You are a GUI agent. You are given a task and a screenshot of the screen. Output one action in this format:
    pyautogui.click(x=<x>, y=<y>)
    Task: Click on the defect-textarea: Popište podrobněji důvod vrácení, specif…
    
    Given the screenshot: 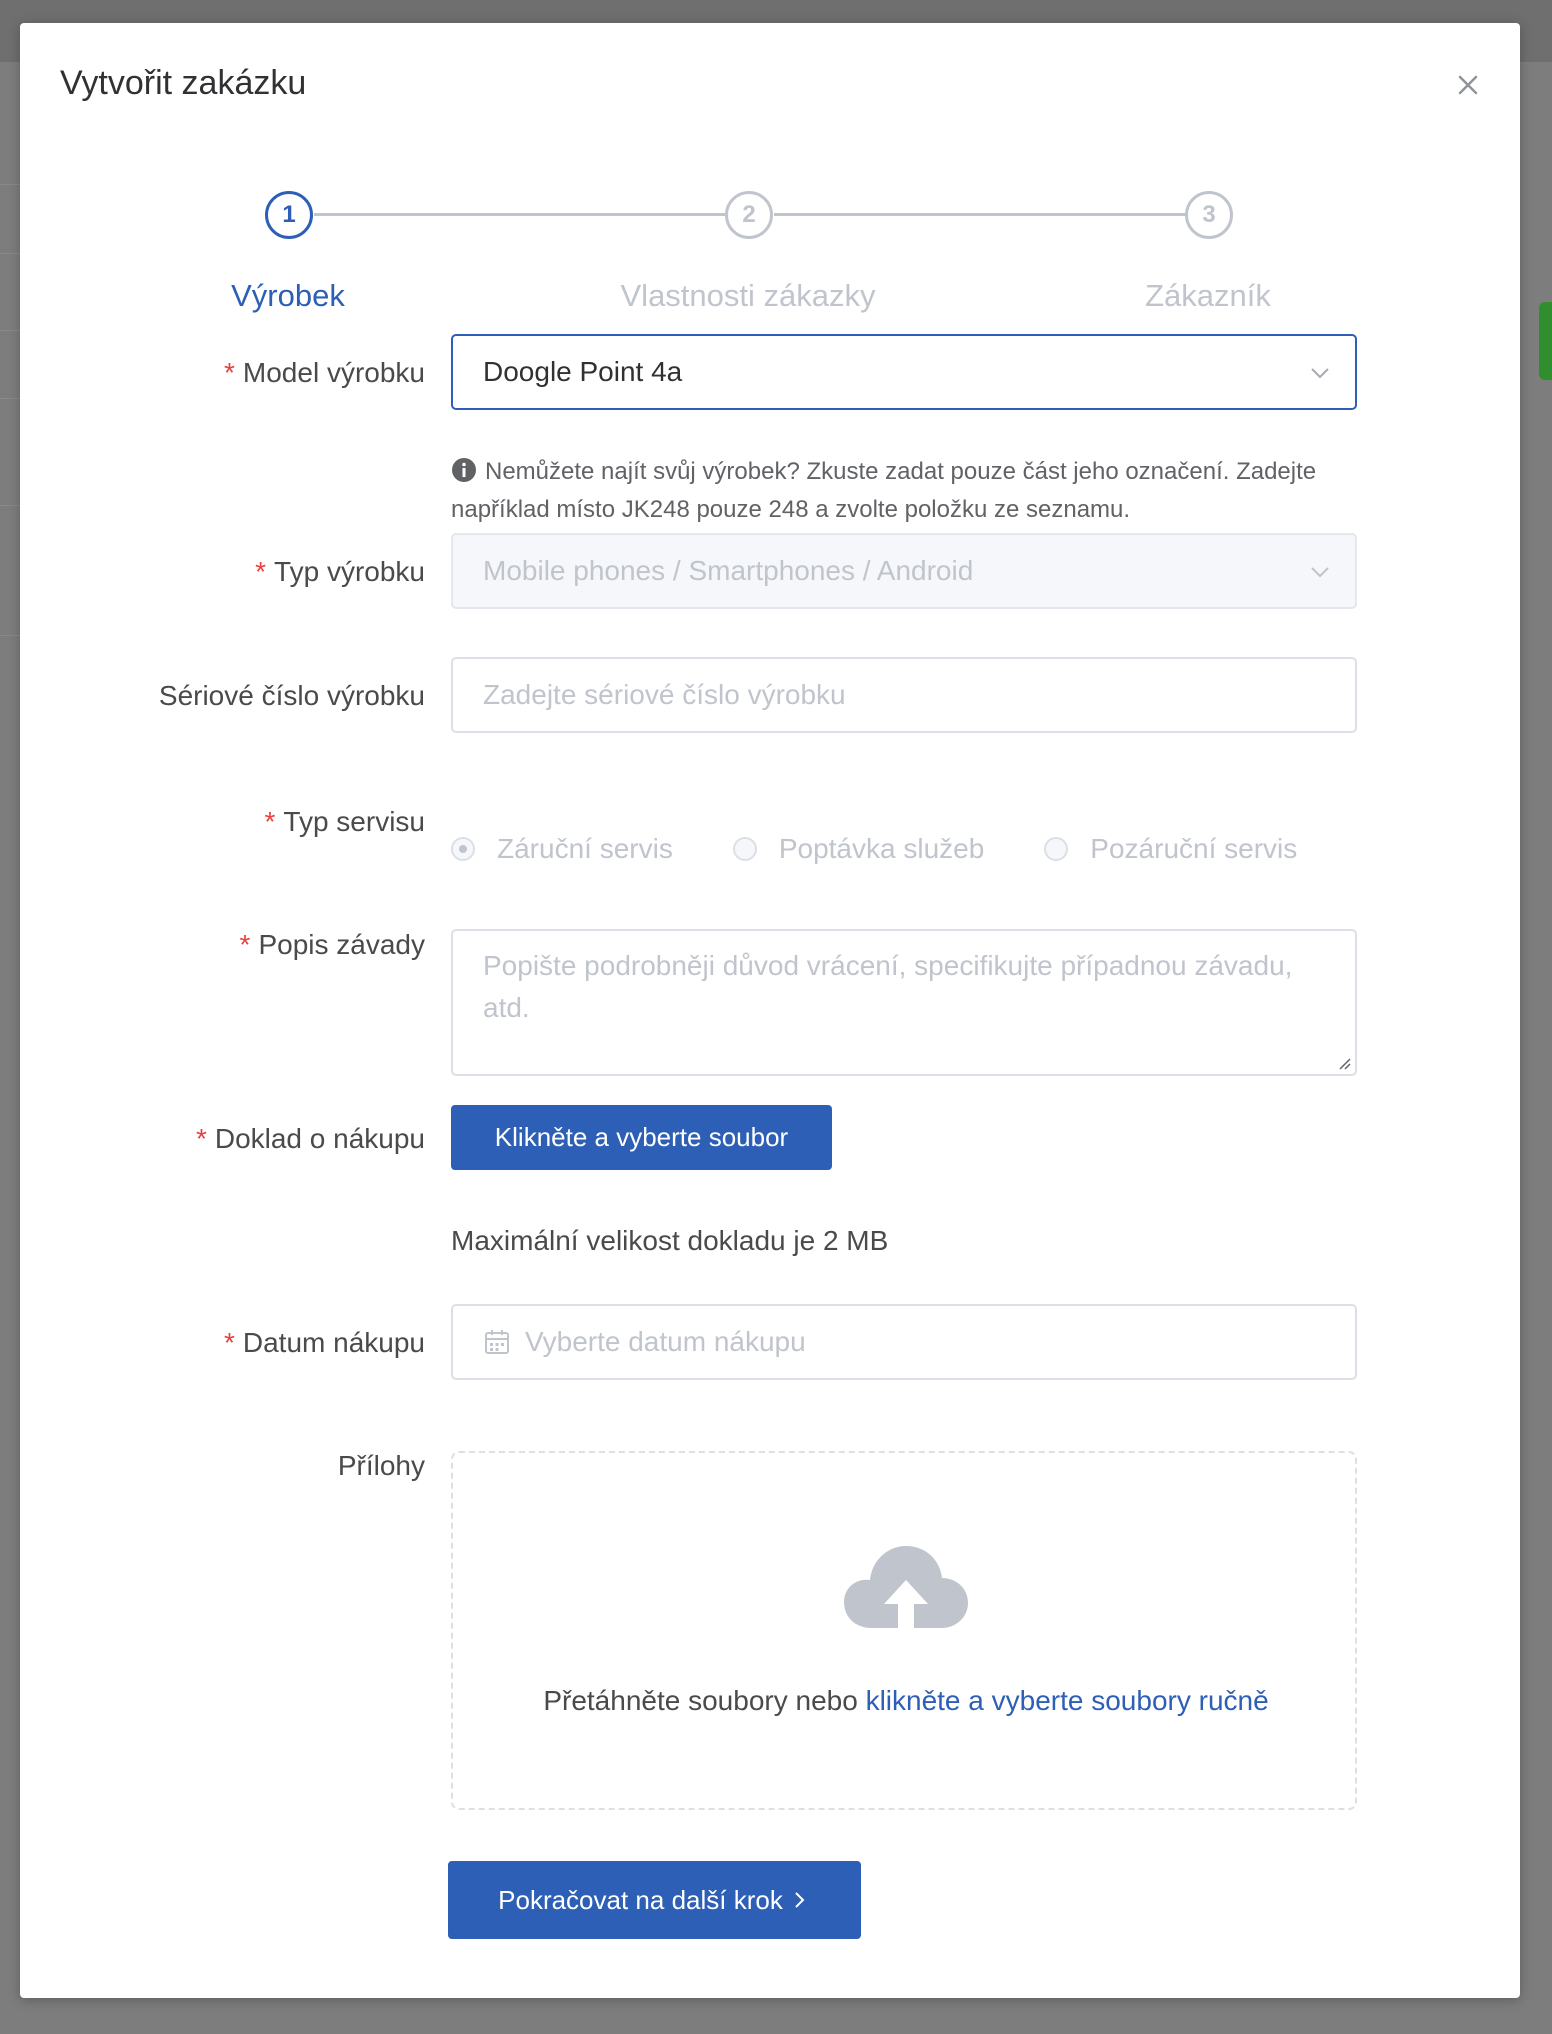 What is the action you would take?
    pyautogui.click(x=904, y=1002)
    